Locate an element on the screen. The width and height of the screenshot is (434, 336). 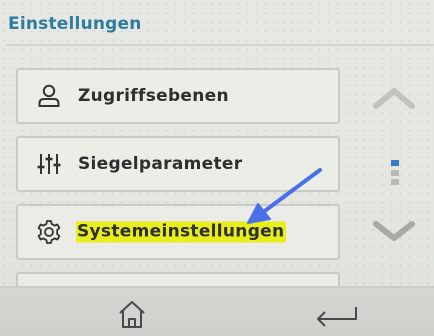
title-divider is located at coordinates (220, 45).